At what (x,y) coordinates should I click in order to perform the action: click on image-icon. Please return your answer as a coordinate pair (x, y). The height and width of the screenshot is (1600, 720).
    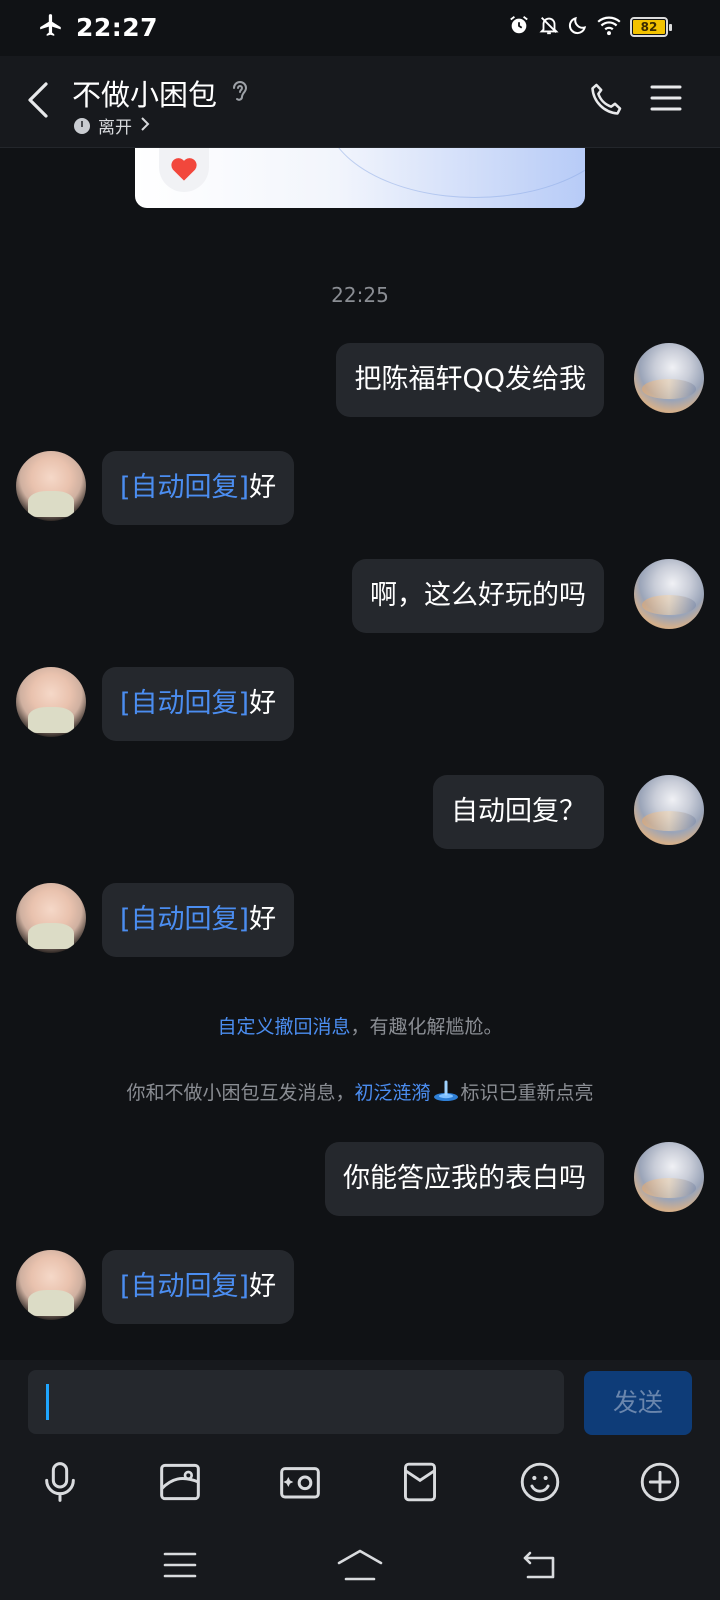
    Looking at the image, I should click on (180, 1482).